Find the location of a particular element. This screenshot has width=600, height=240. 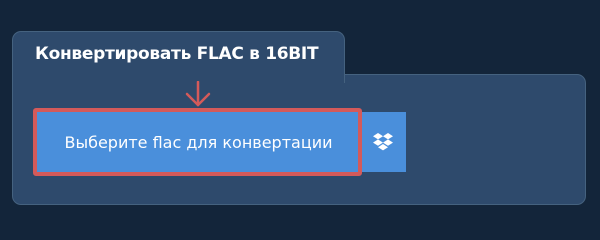

arrow-down-icon is located at coordinates (198, 94).